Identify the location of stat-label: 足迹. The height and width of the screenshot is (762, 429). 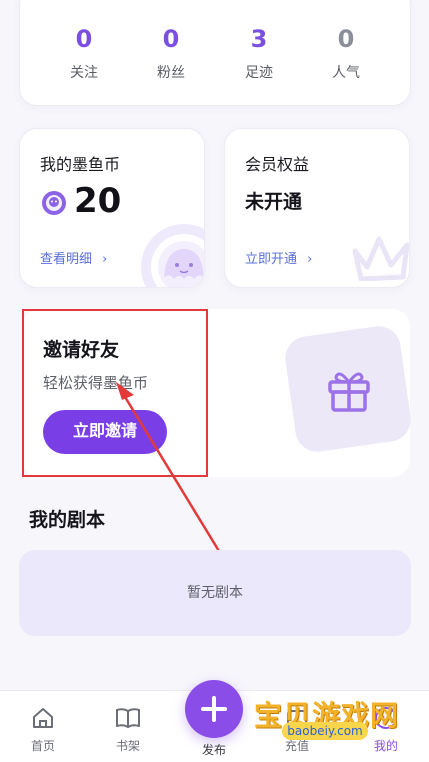
(259, 73).